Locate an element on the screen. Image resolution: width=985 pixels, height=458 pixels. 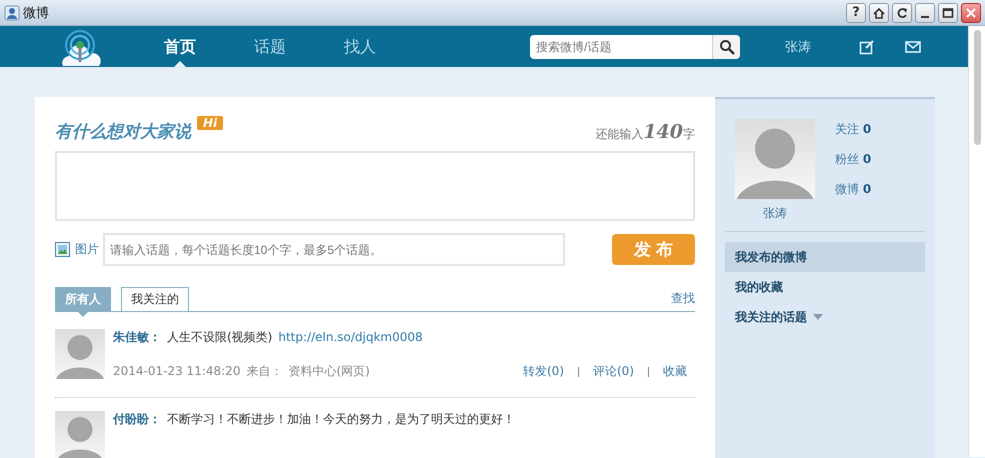
post-link: http://eln.so/djqkm0008 is located at coordinates (350, 337).